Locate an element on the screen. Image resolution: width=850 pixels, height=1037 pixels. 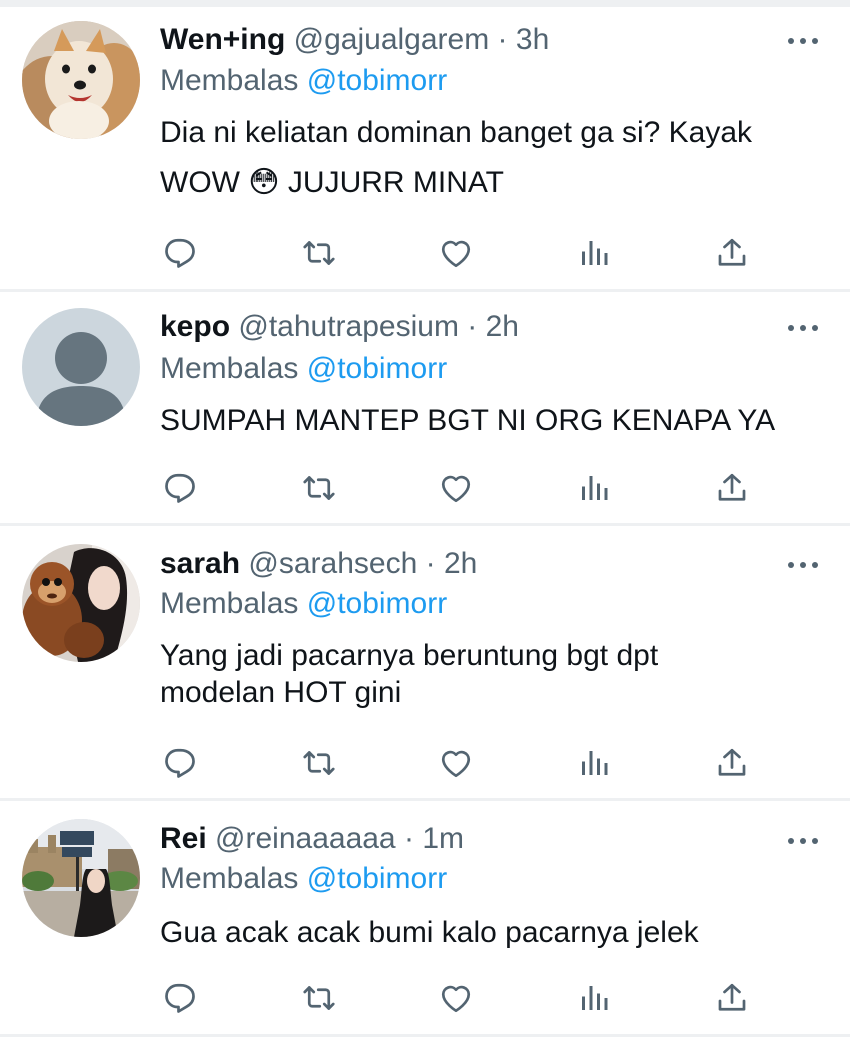
tweet-text-line: SUMPAH MANTEP BGT NI ORG KENAPA YA is located at coordinates (468, 420).